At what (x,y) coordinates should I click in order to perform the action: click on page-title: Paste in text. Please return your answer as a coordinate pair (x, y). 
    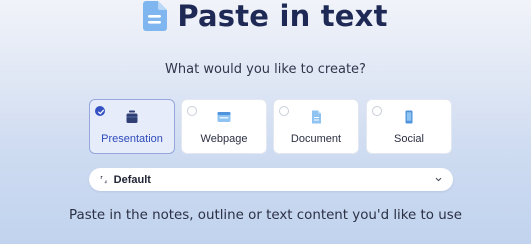
    Looking at the image, I should click on (282, 16).